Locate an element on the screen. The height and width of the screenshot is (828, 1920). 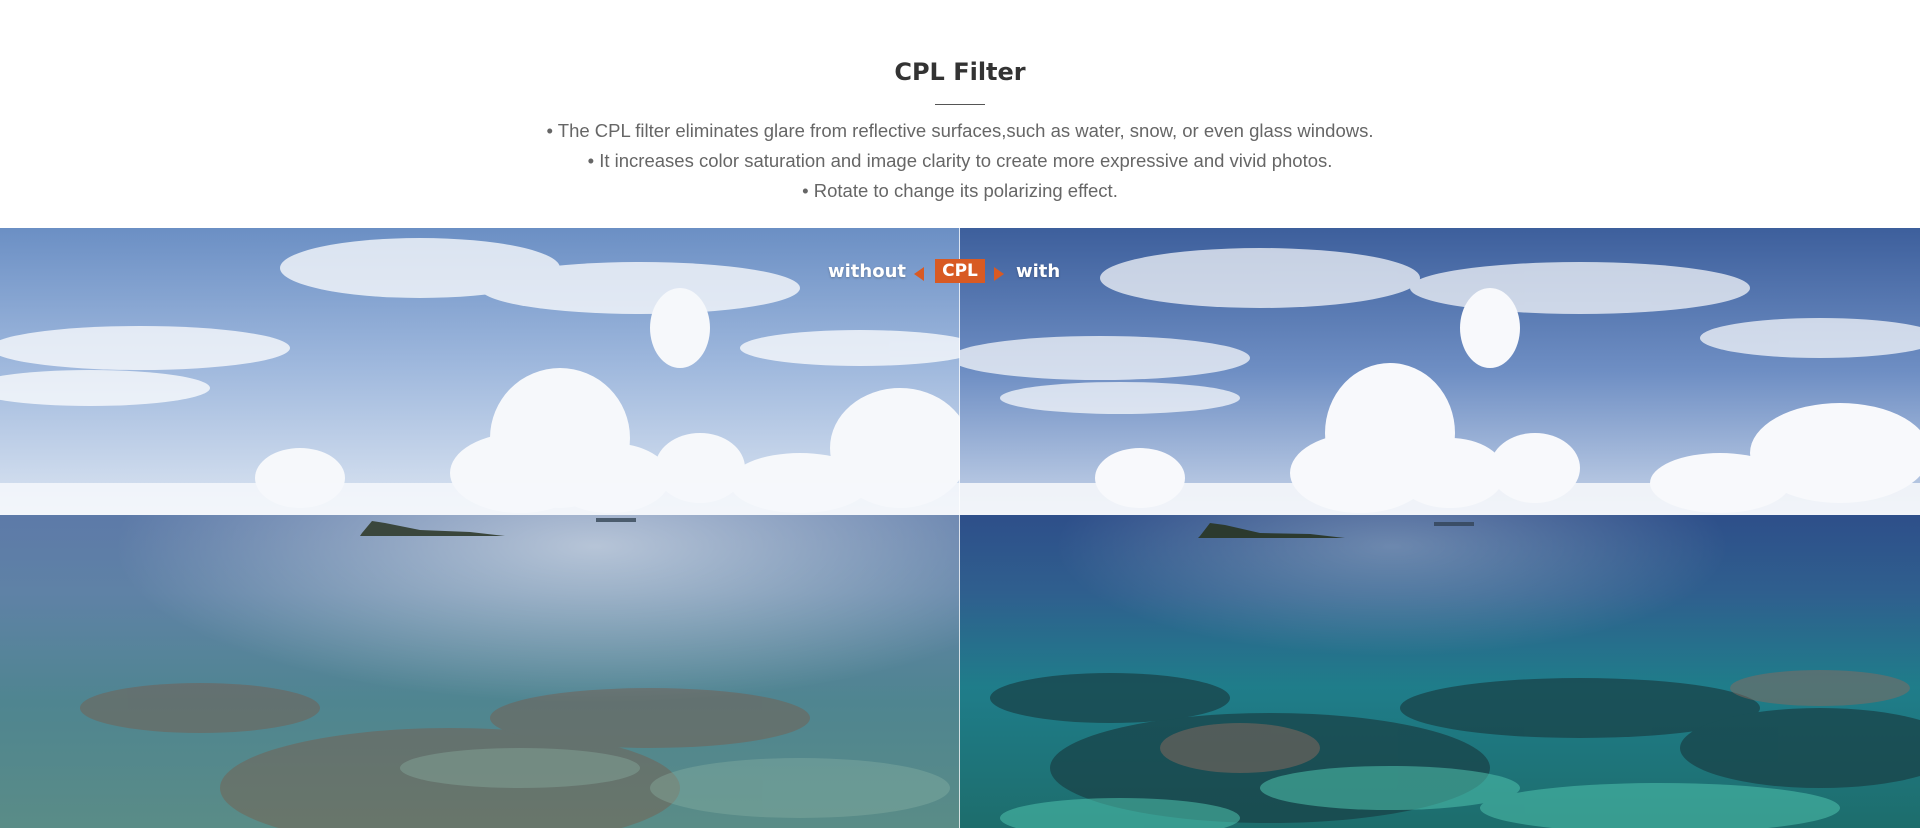
title-underline is located at coordinates (960, 104).